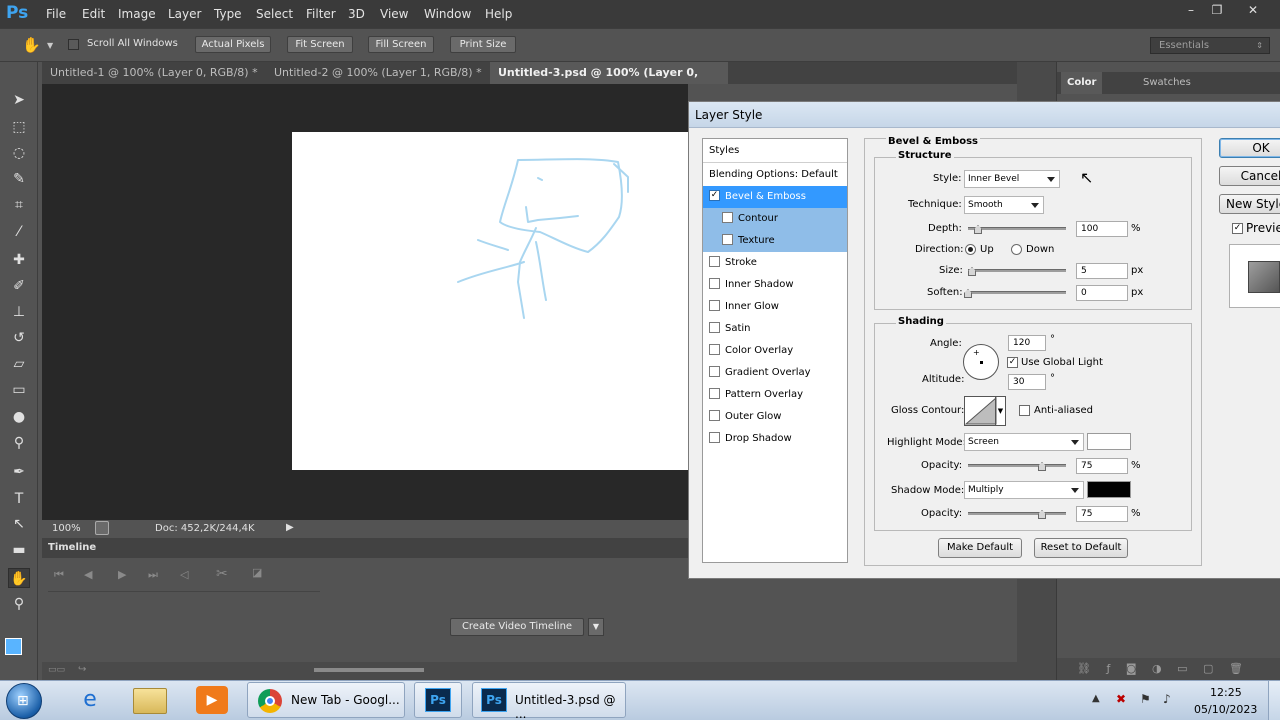 The image size is (1280, 720). What do you see at coordinates (56, 14) in the screenshot?
I see `menu-file: File` at bounding box center [56, 14].